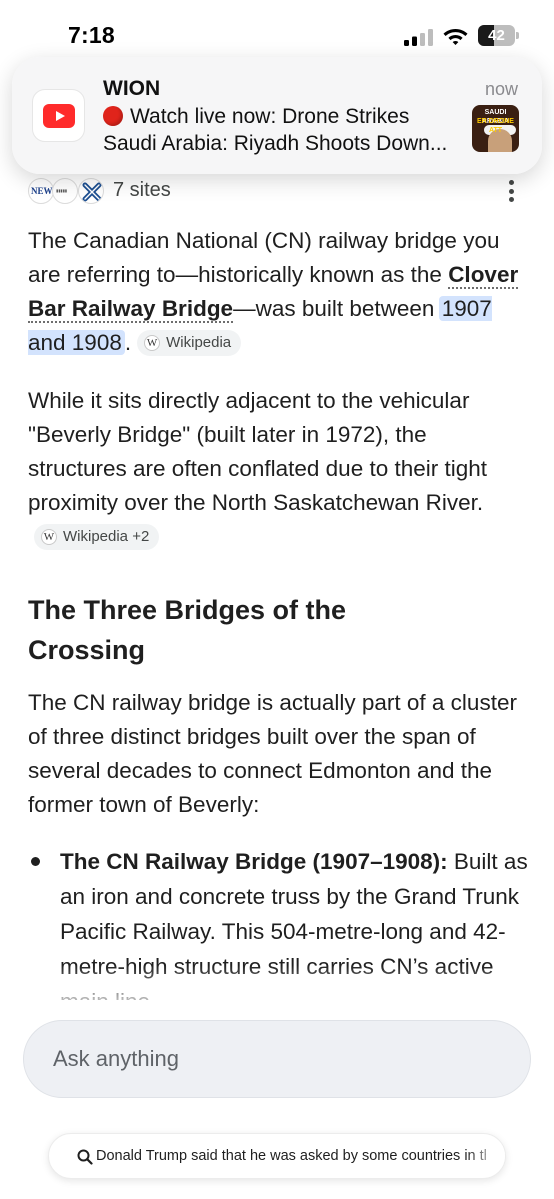  What do you see at coordinates (142, 190) in the screenshot?
I see `sources-count-label: 7 sites` at bounding box center [142, 190].